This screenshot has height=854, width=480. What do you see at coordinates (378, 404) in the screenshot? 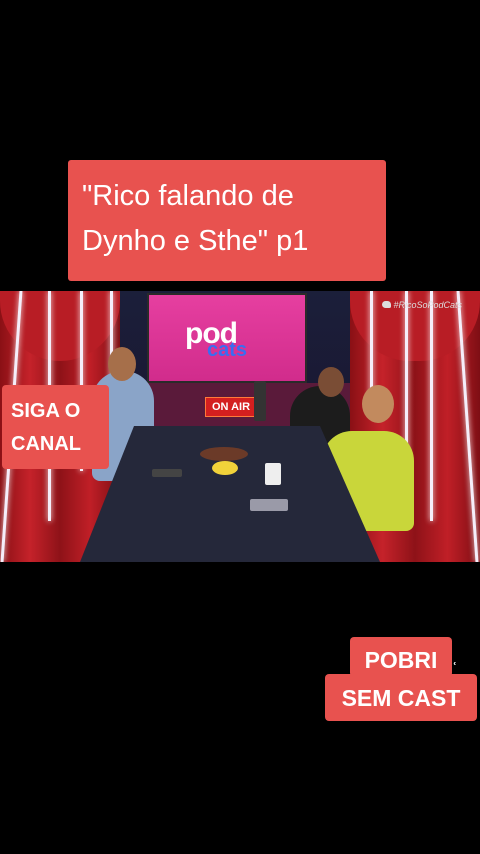
I see `guest-yellow-head` at bounding box center [378, 404].